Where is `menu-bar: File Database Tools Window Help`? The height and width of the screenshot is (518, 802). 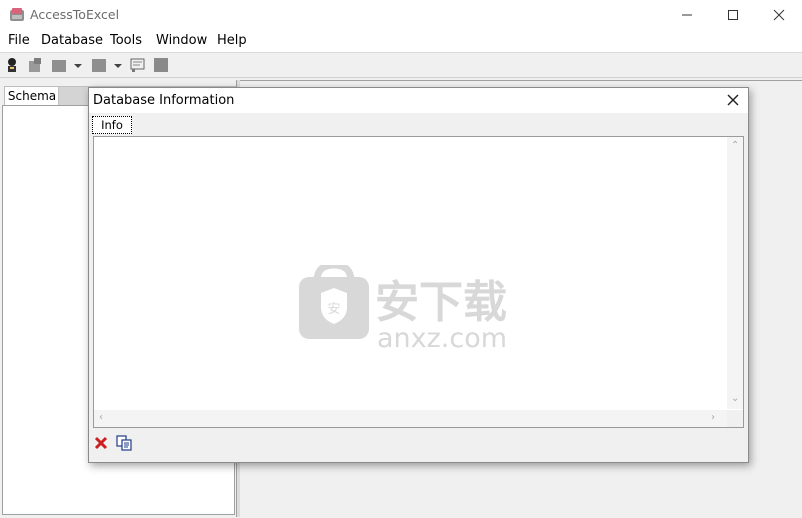 menu-bar: File Database Tools Window Help is located at coordinates (401, 41).